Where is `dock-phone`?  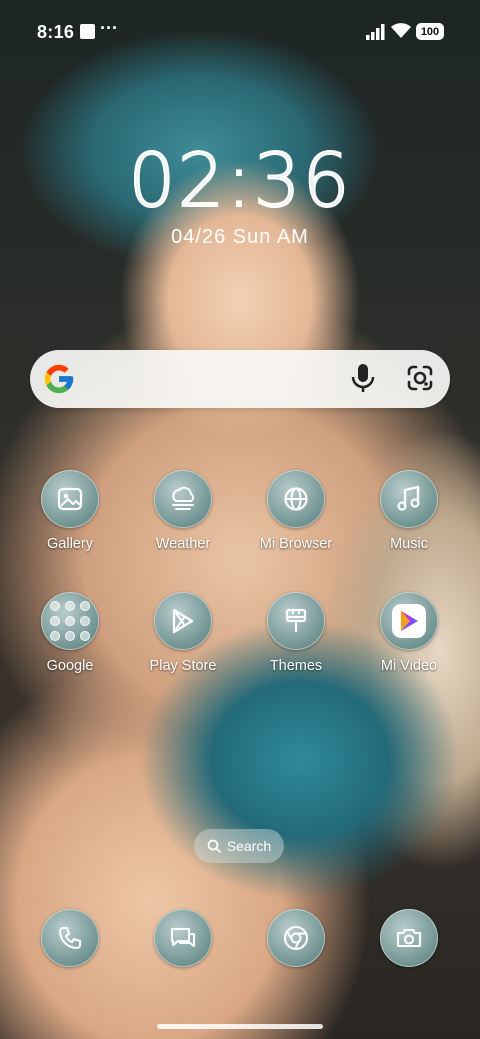 dock-phone is located at coordinates (70, 938).